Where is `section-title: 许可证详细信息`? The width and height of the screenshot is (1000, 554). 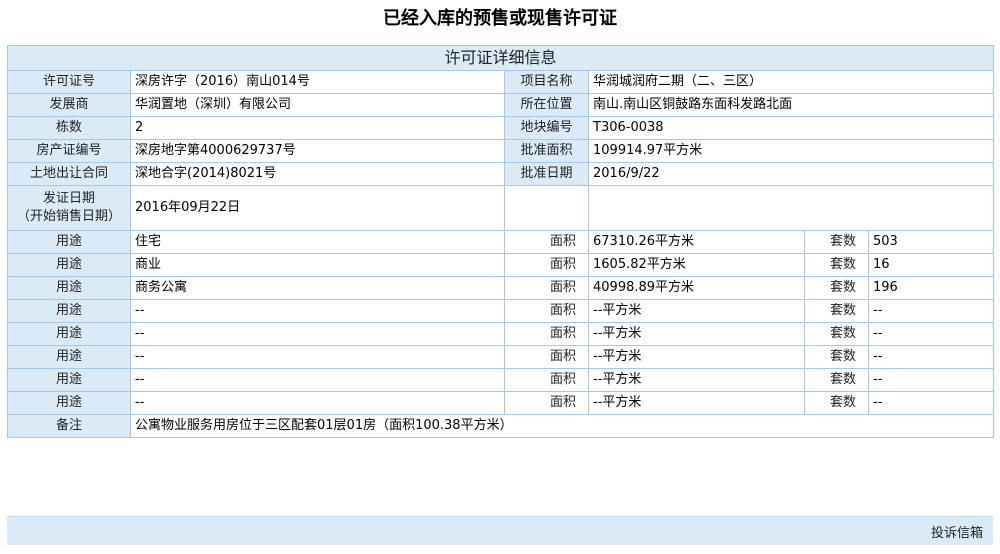 section-title: 许可证详细信息 is located at coordinates (500, 58).